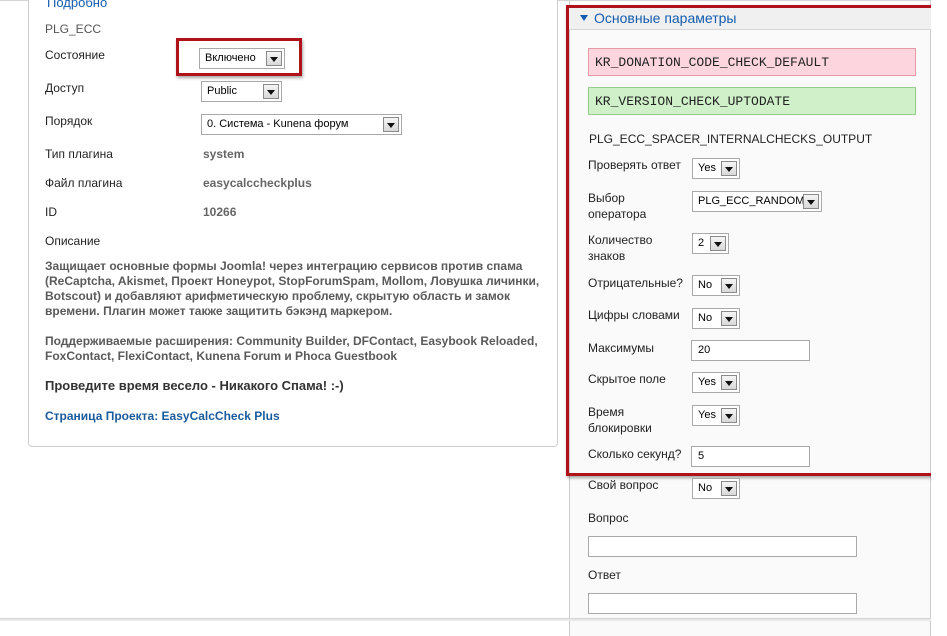  What do you see at coordinates (230, 58) in the screenshot?
I see `state-select-value: Включено` at bounding box center [230, 58].